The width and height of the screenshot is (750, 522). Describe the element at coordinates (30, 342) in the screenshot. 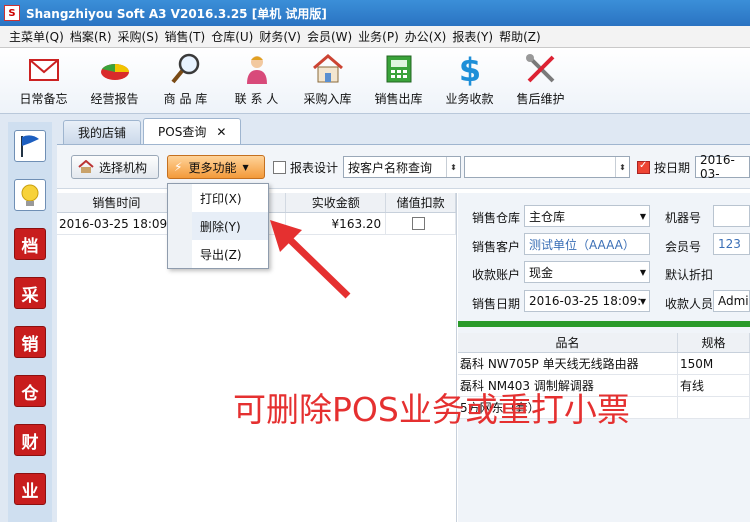

I see `sales-stamp-icon: 销` at that location.